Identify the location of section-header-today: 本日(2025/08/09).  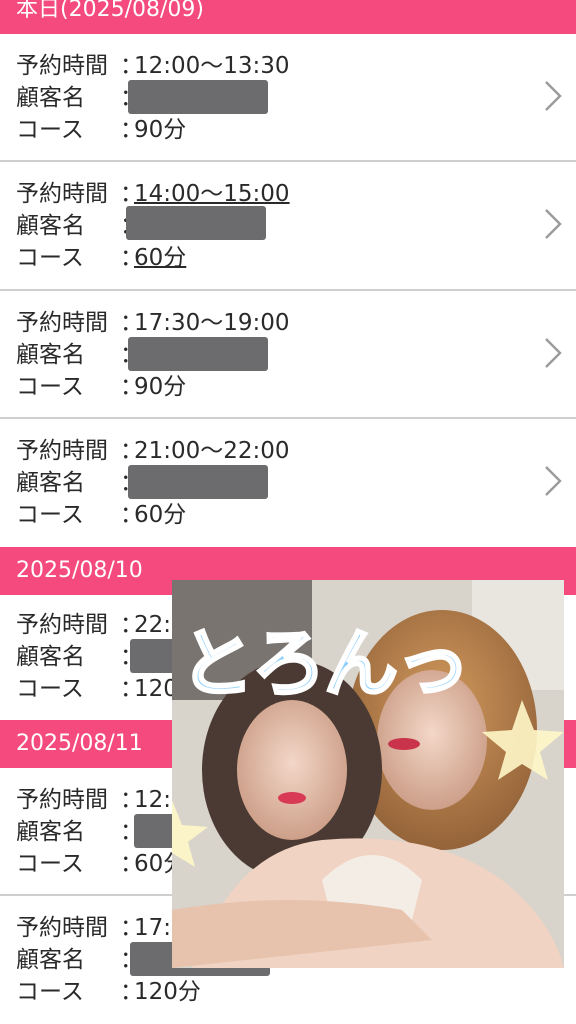
(288, 17).